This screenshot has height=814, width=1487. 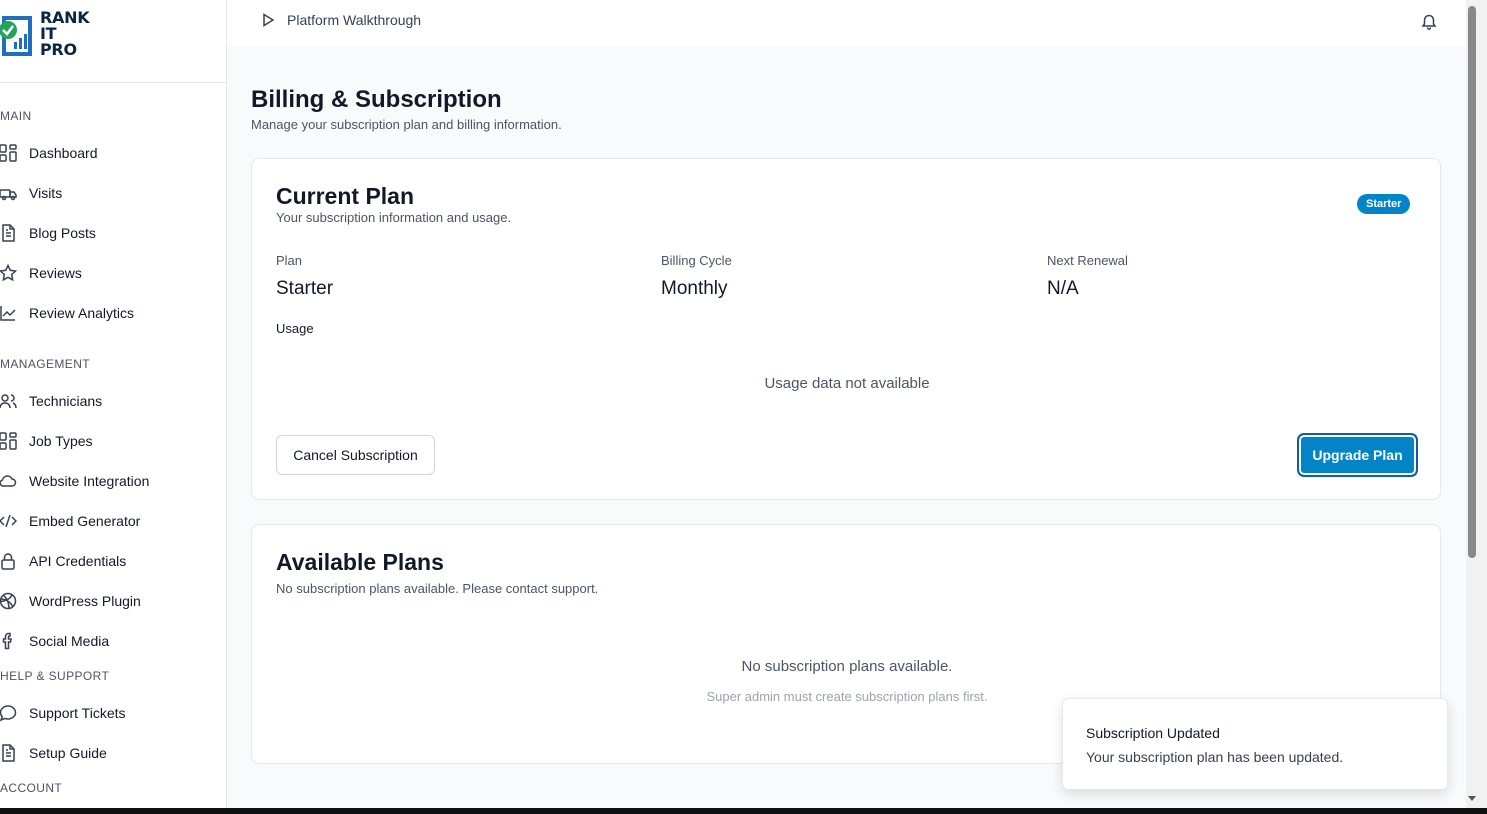 What do you see at coordinates (9, 481) in the screenshot?
I see `cloud-icon` at bounding box center [9, 481].